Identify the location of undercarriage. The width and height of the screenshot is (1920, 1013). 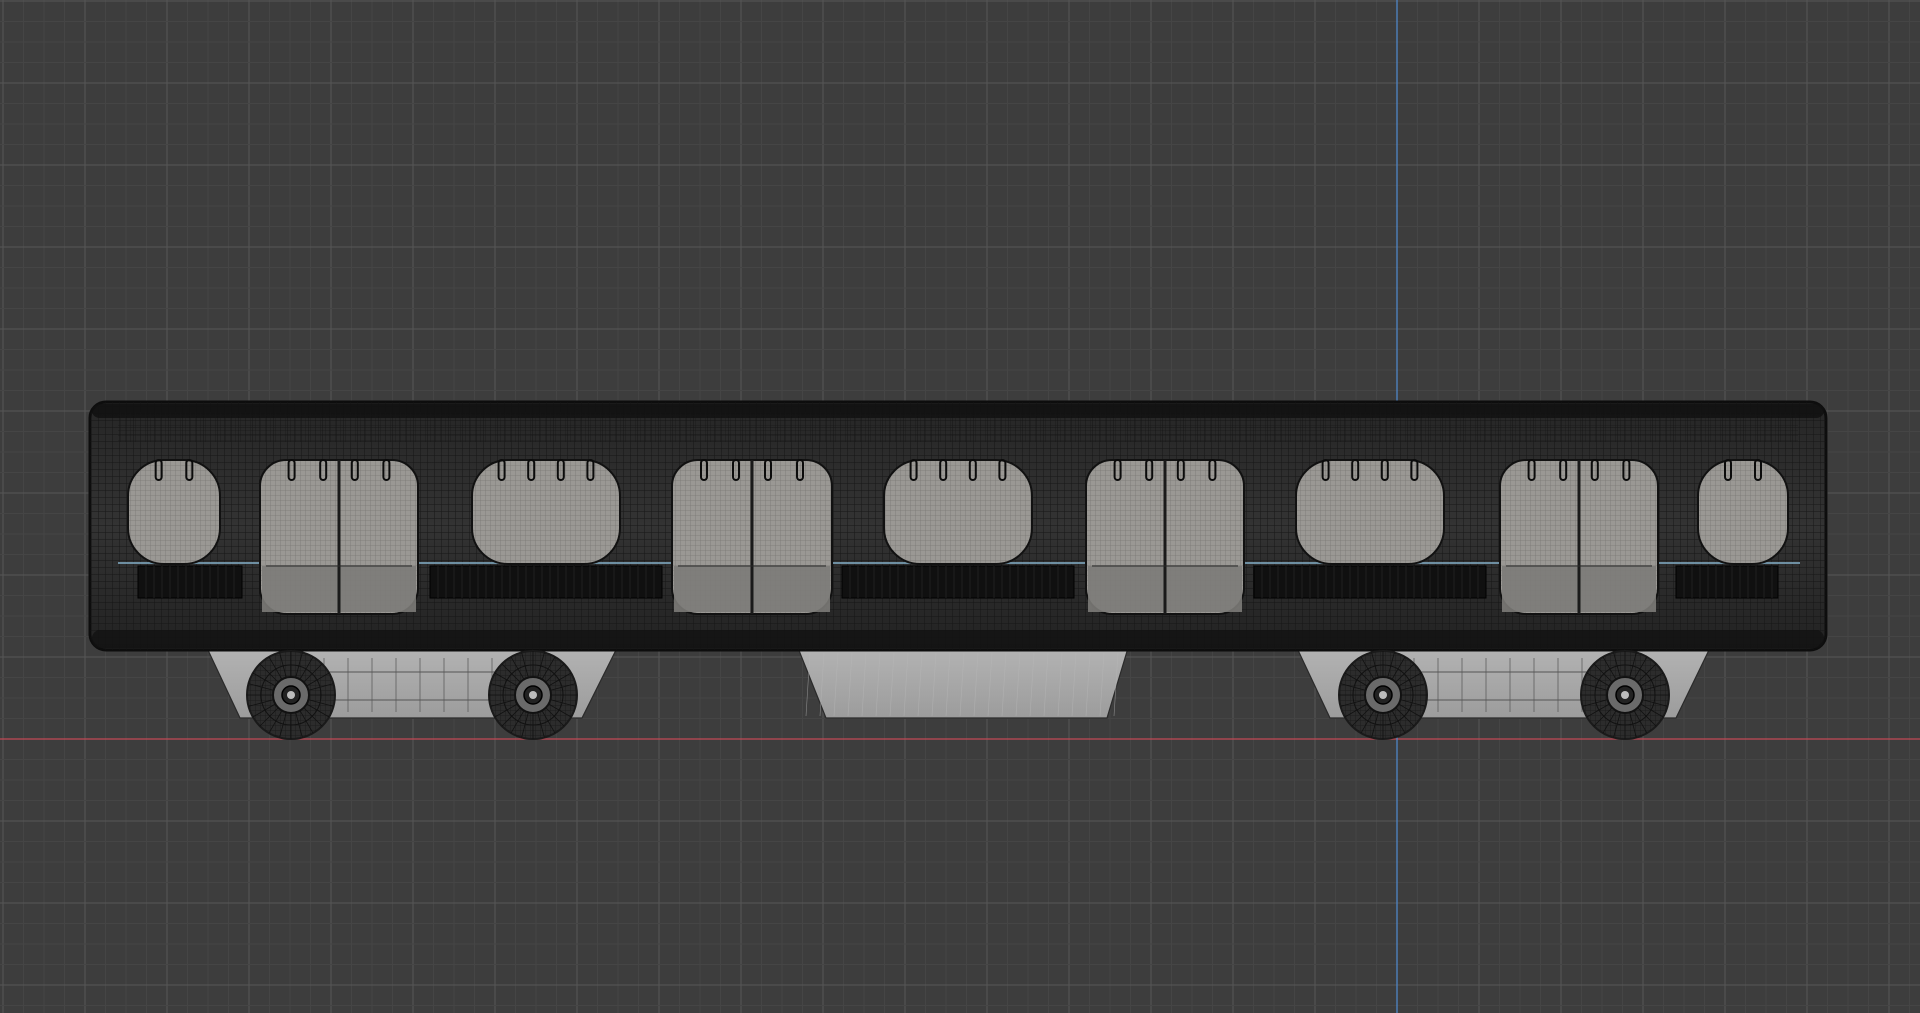
(958, 683).